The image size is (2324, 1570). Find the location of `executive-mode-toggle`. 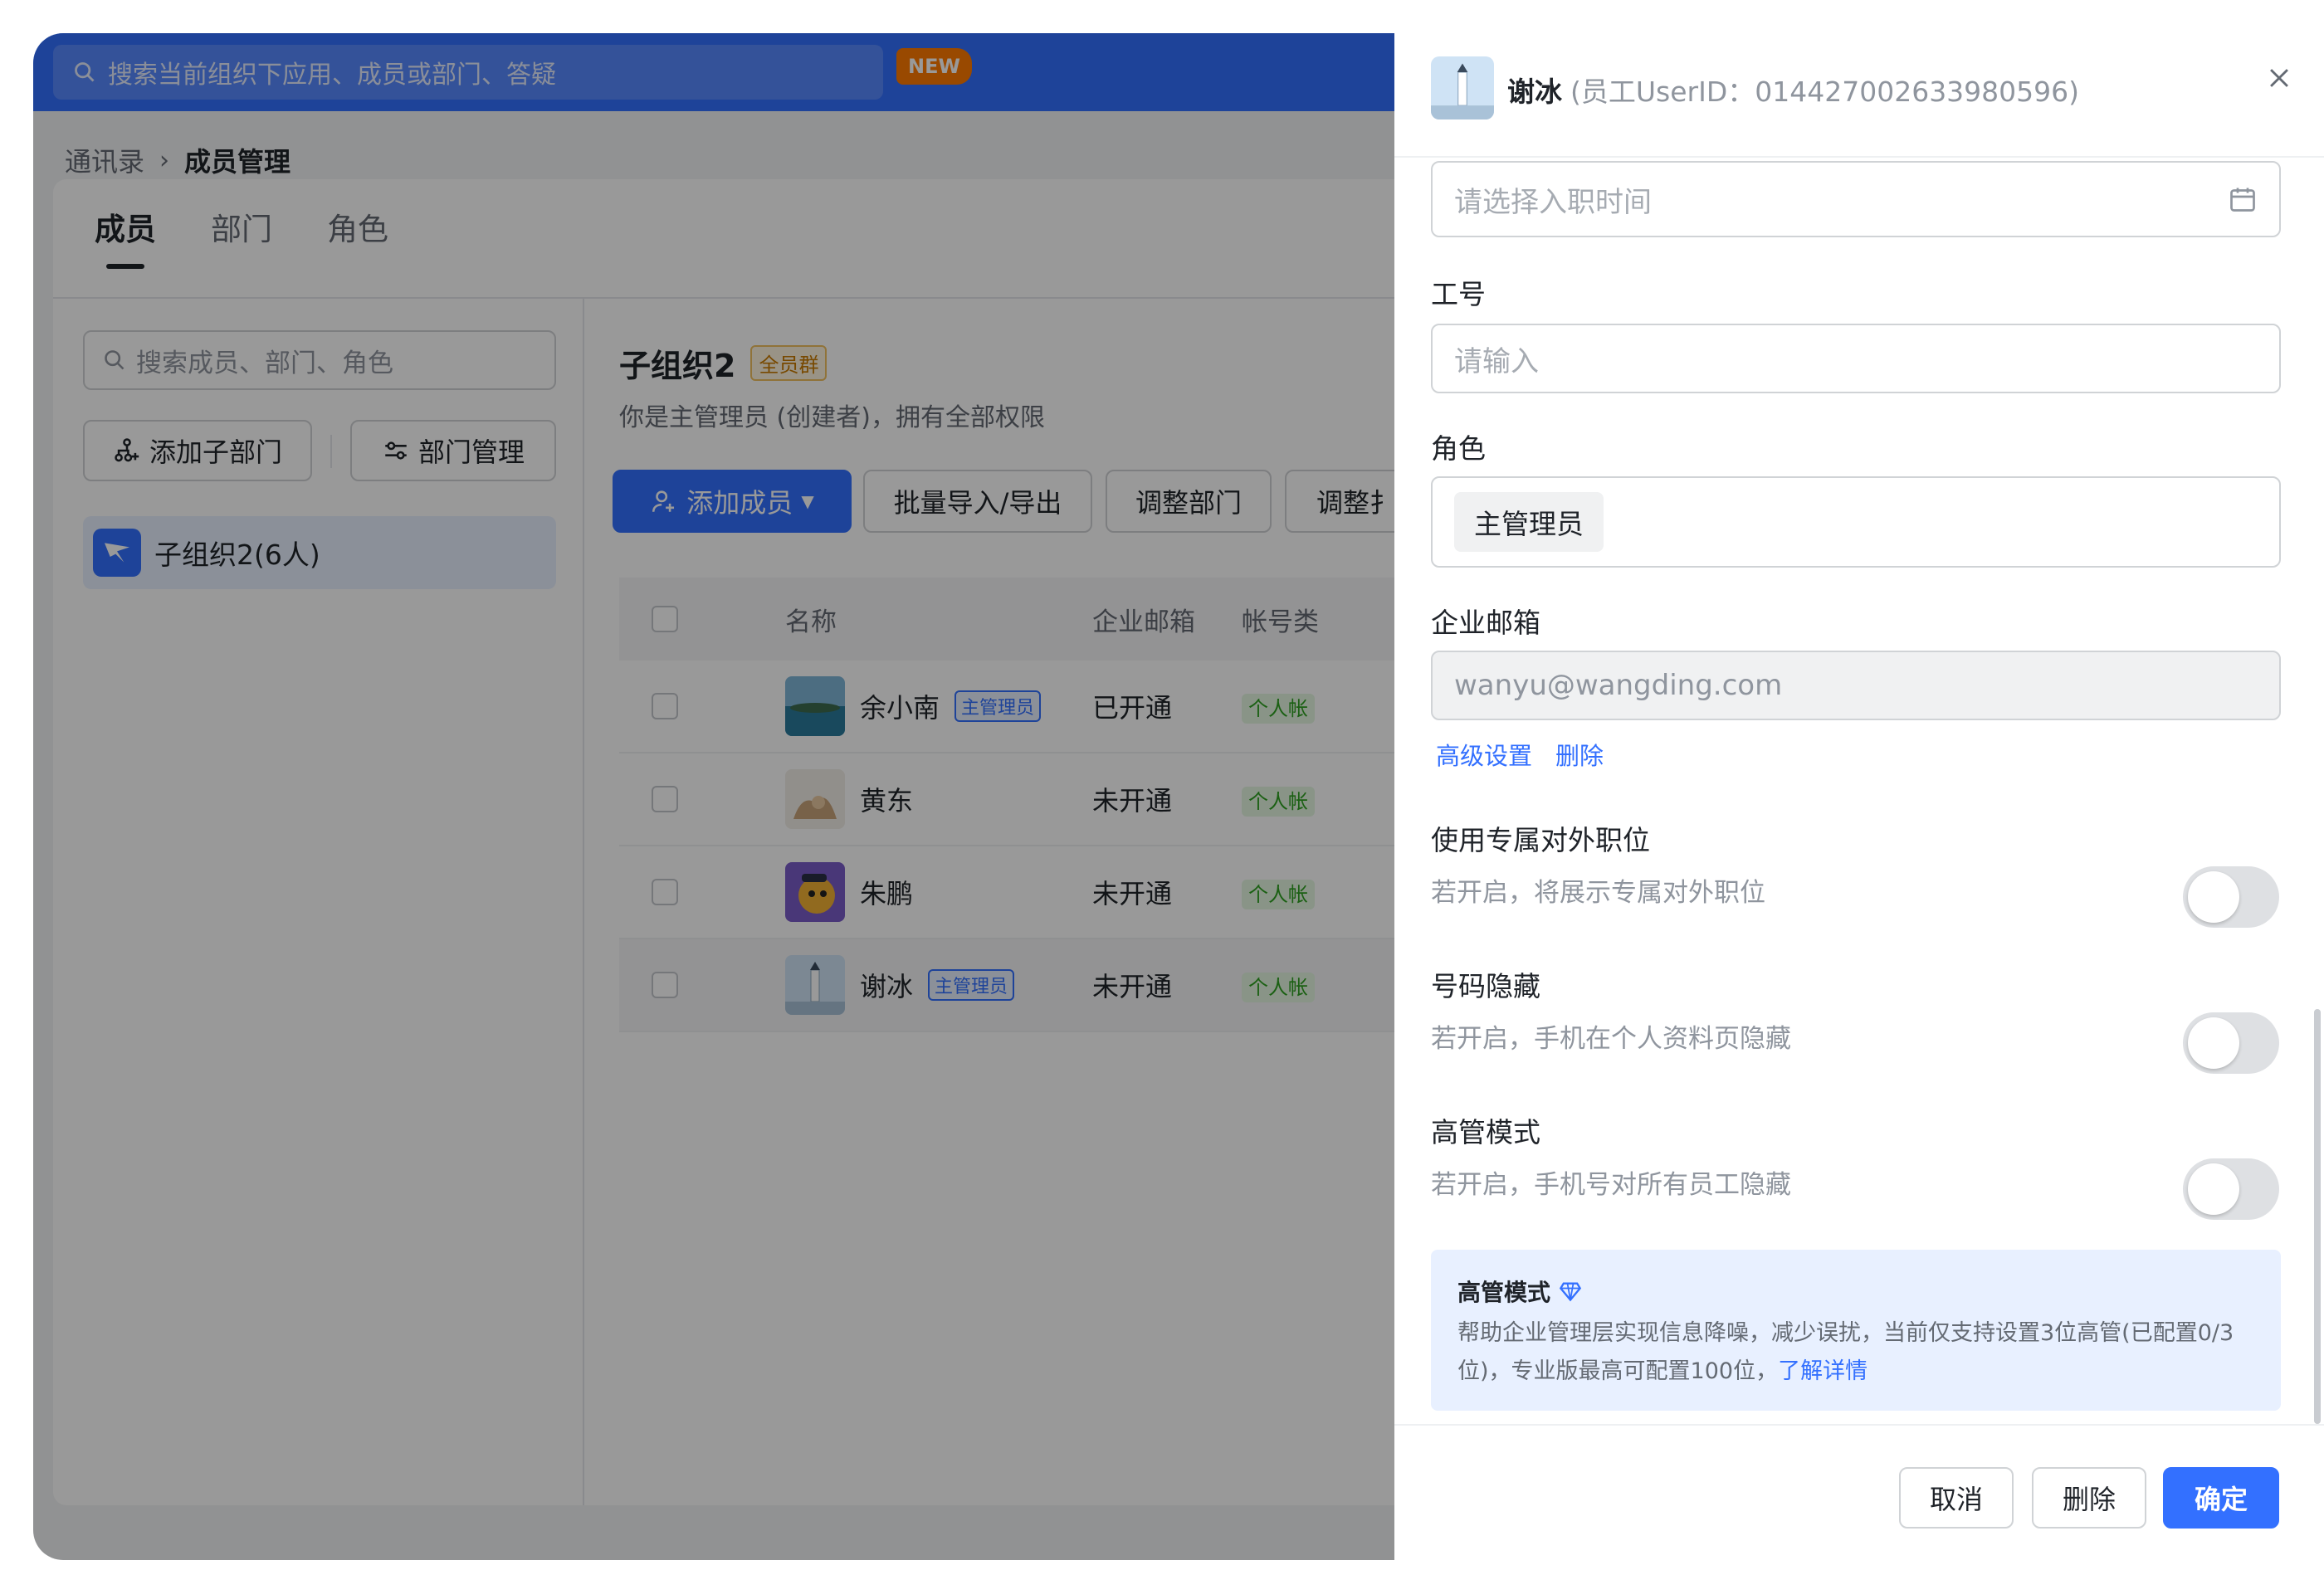

executive-mode-toggle is located at coordinates (2231, 1189).